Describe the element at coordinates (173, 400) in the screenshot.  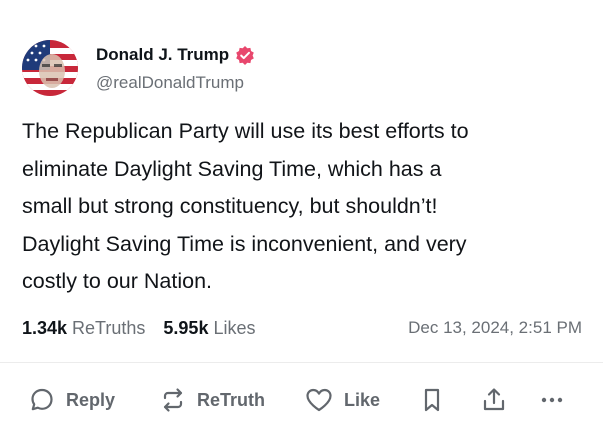
I see `retruth-arrows-icon` at that location.